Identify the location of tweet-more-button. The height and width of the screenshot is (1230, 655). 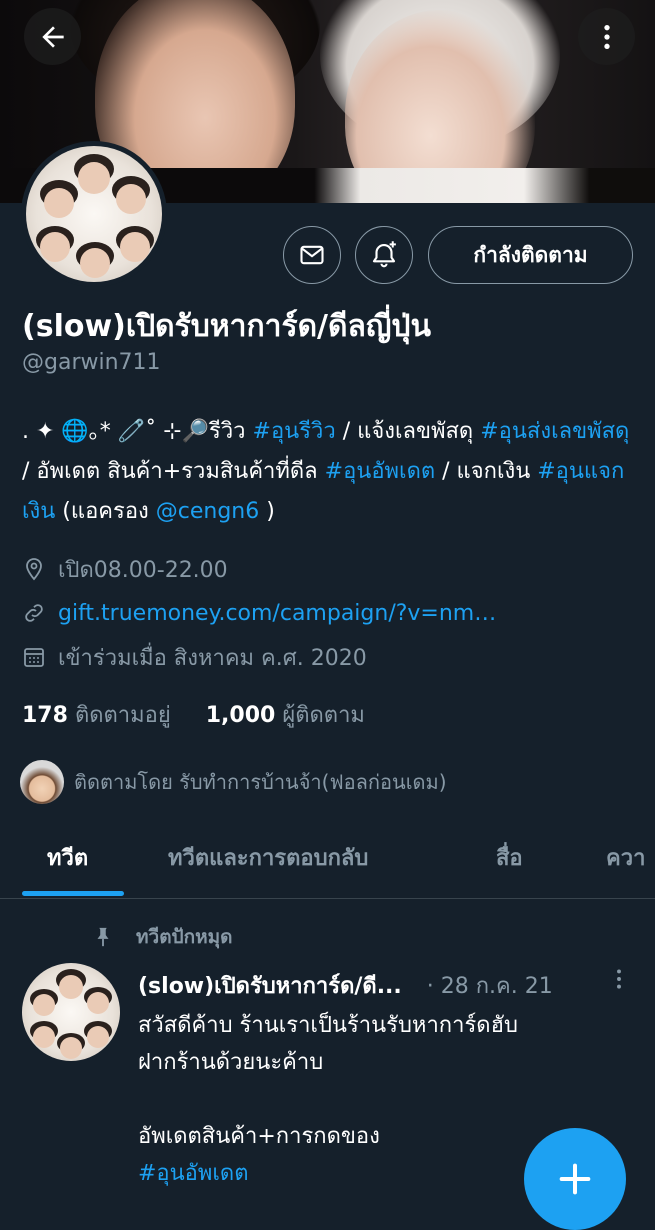
(619, 981).